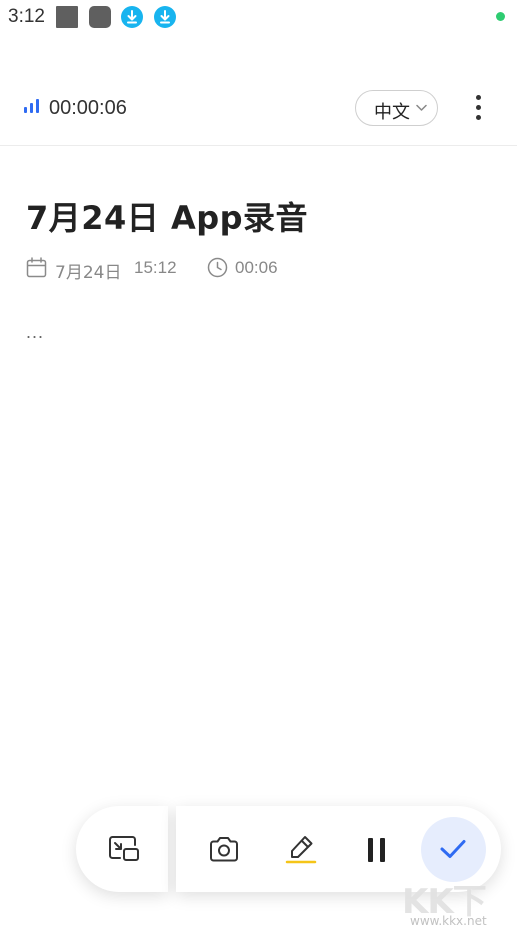 The width and height of the screenshot is (517, 932). What do you see at coordinates (155, 267) in the screenshot?
I see `note-time: 15:12` at bounding box center [155, 267].